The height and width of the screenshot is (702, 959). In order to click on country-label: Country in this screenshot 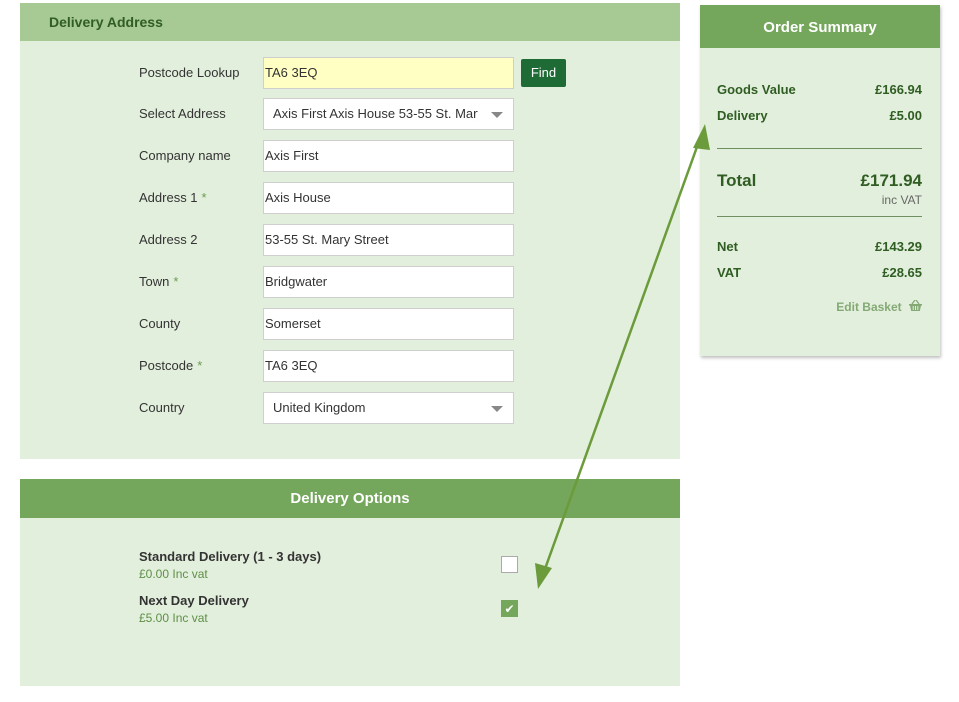, I will do `click(162, 407)`.